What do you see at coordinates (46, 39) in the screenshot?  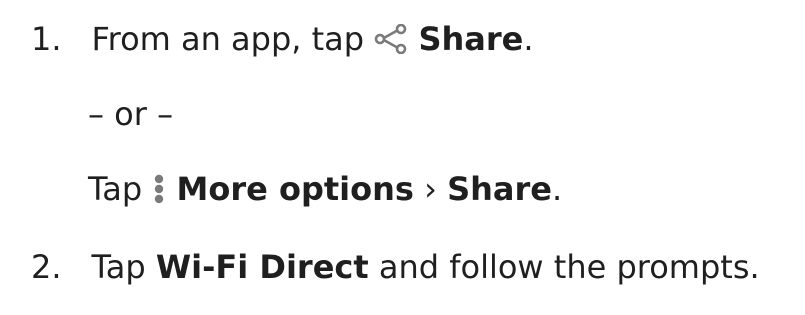 I see `step-1-number: 1.` at bounding box center [46, 39].